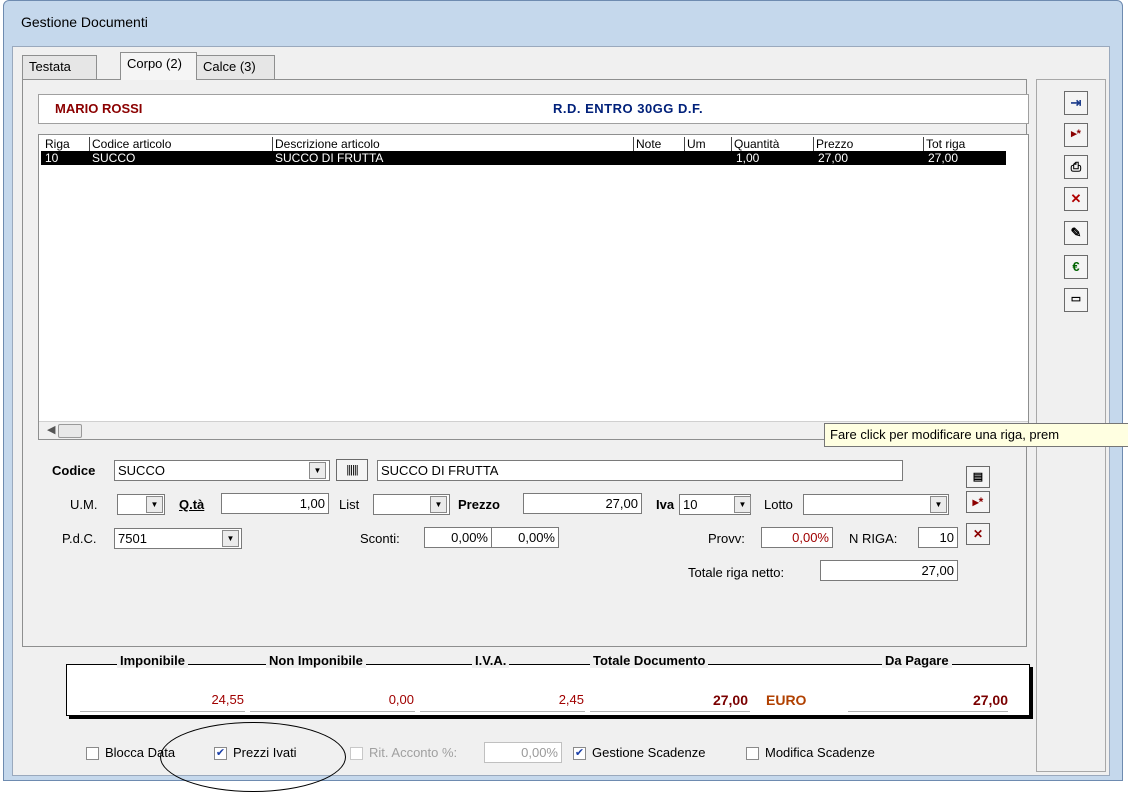 The height and width of the screenshot is (792, 1128). Describe the element at coordinates (70, 431) in the screenshot. I see `scrollbar-thumb` at that location.